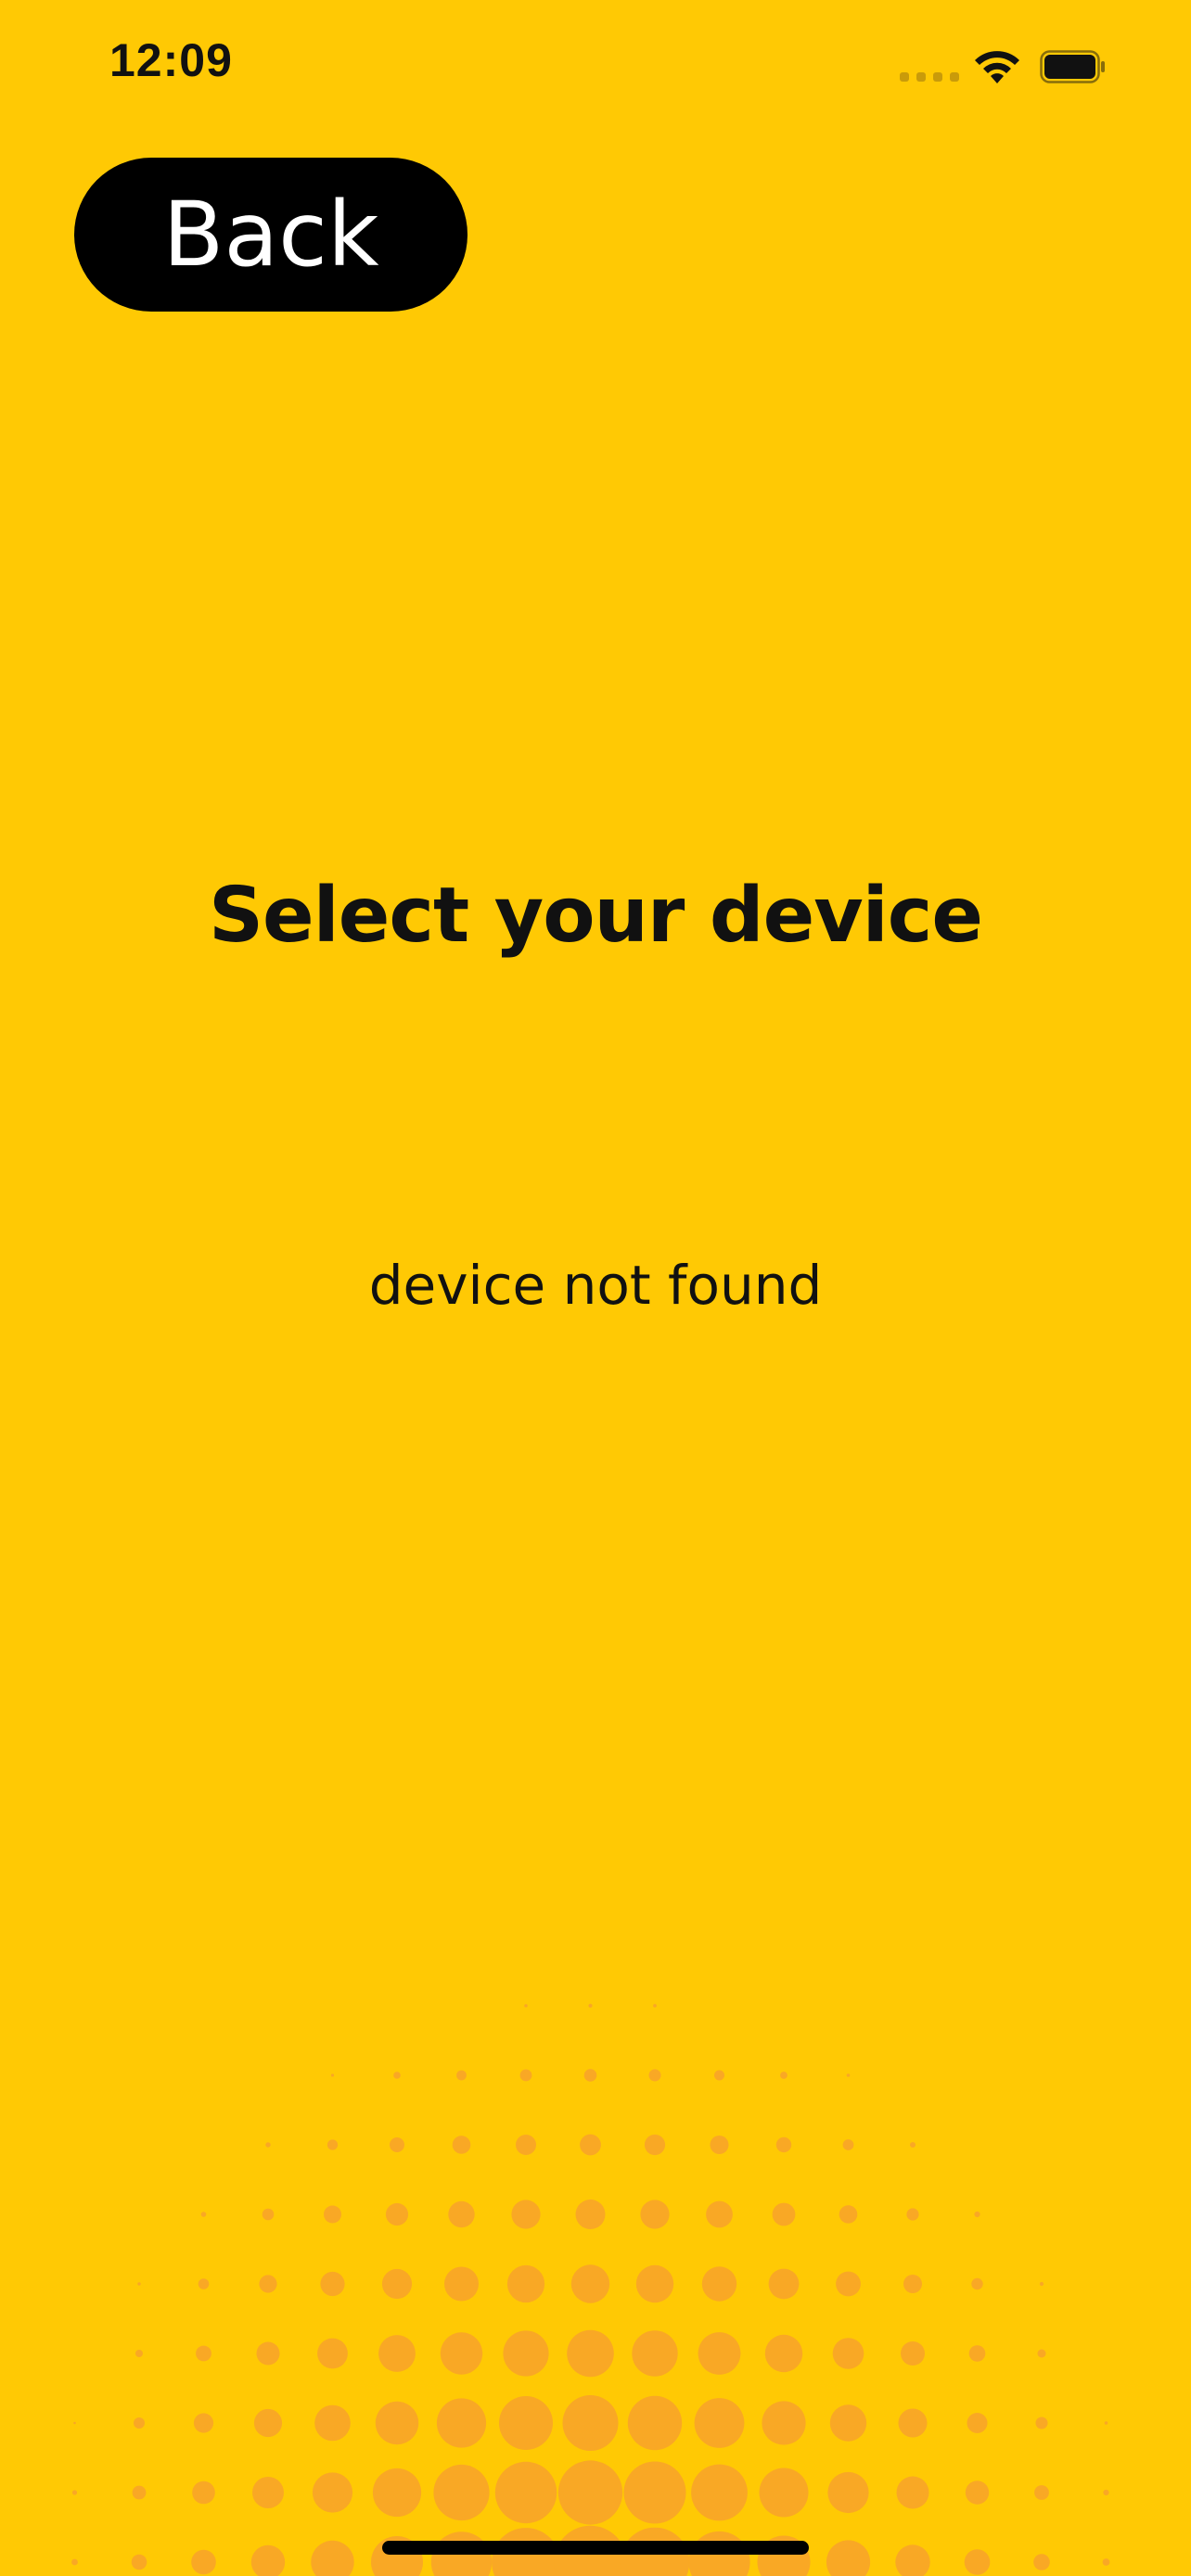 The image size is (1191, 2576). What do you see at coordinates (171, 60) in the screenshot?
I see `status-time: 12:09` at bounding box center [171, 60].